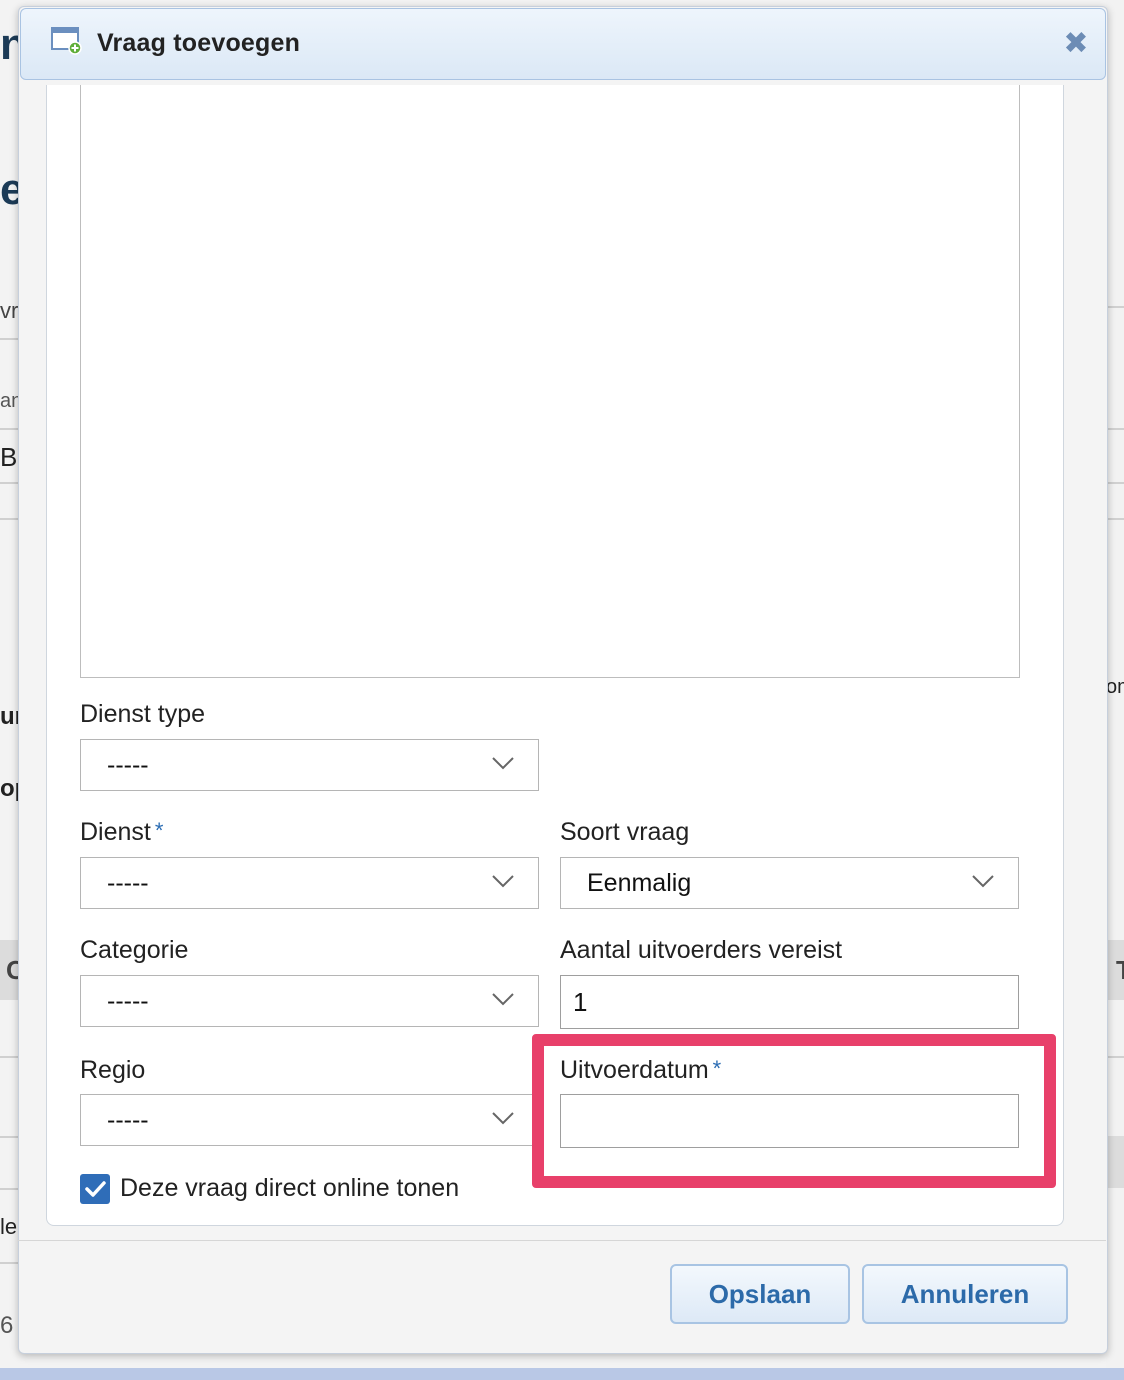 Image resolution: width=1124 pixels, height=1380 pixels. What do you see at coordinates (562, 1374) in the screenshot?
I see `bg-footer-bar` at bounding box center [562, 1374].